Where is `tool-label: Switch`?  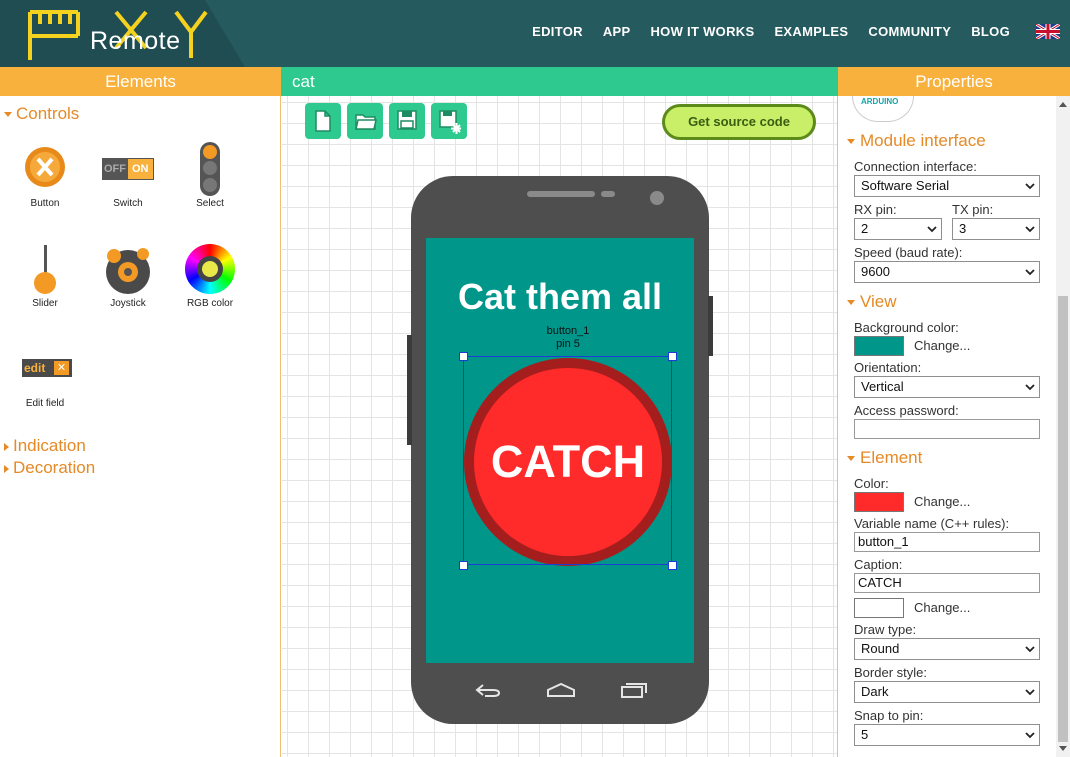 tool-label: Switch is located at coordinates (128, 203).